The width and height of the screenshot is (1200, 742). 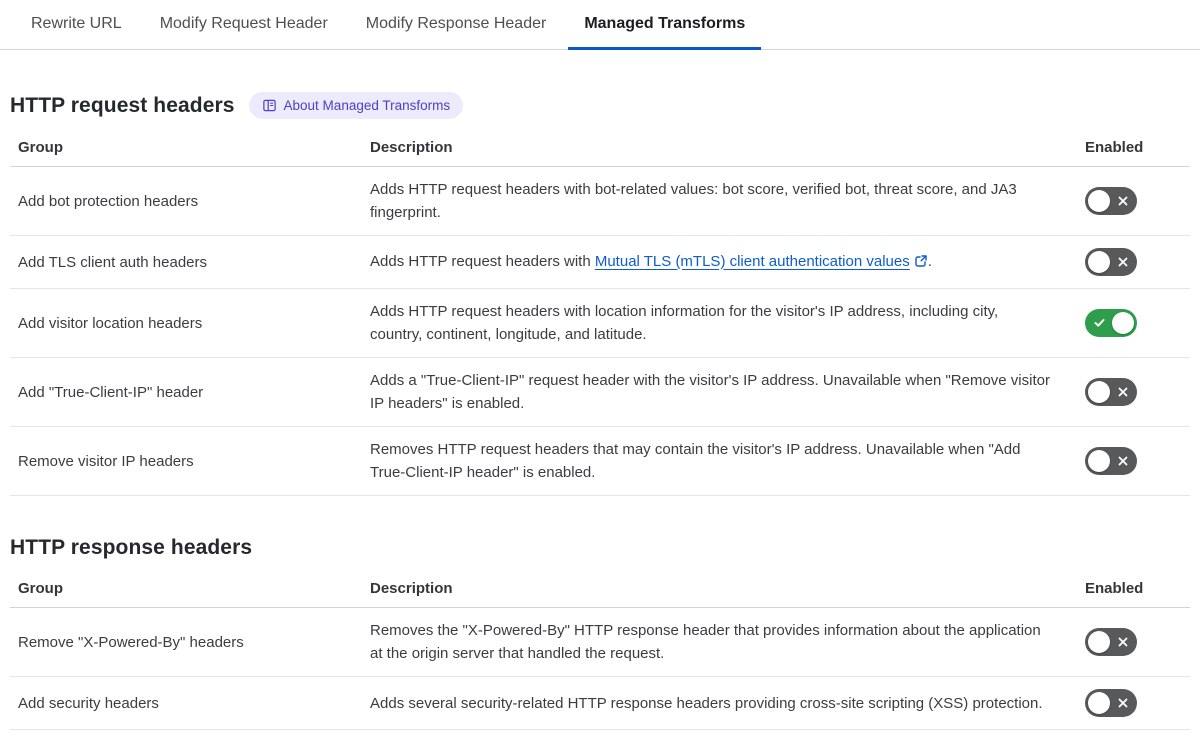 What do you see at coordinates (76, 25) in the screenshot?
I see `tab-rewrite-url: Rewrite URL` at bounding box center [76, 25].